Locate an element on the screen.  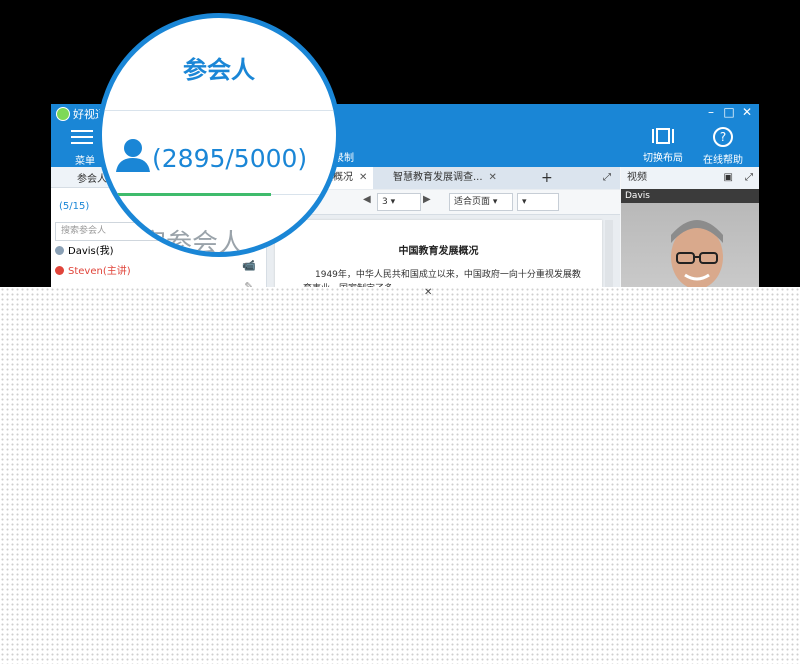
tab-underline is located at coordinates (303, 194).